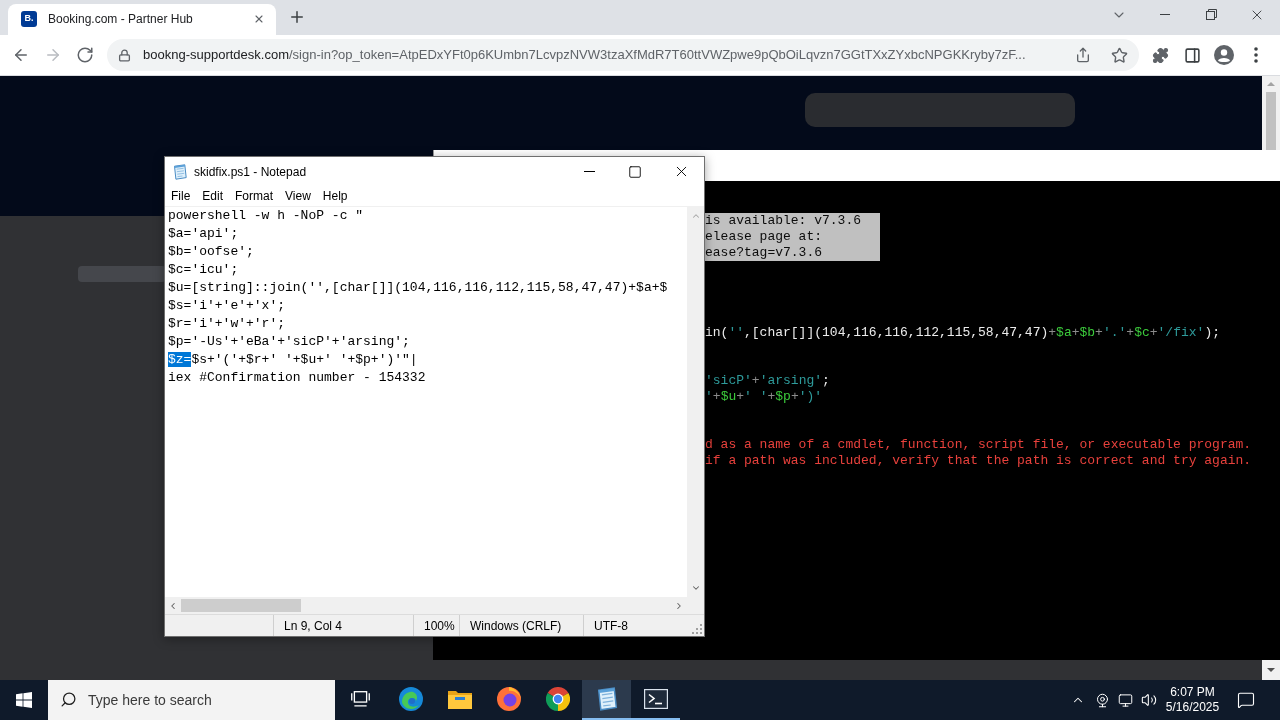 The height and width of the screenshot is (720, 1280). What do you see at coordinates (410, 699) in the screenshot?
I see `edge-browser-icon` at bounding box center [410, 699].